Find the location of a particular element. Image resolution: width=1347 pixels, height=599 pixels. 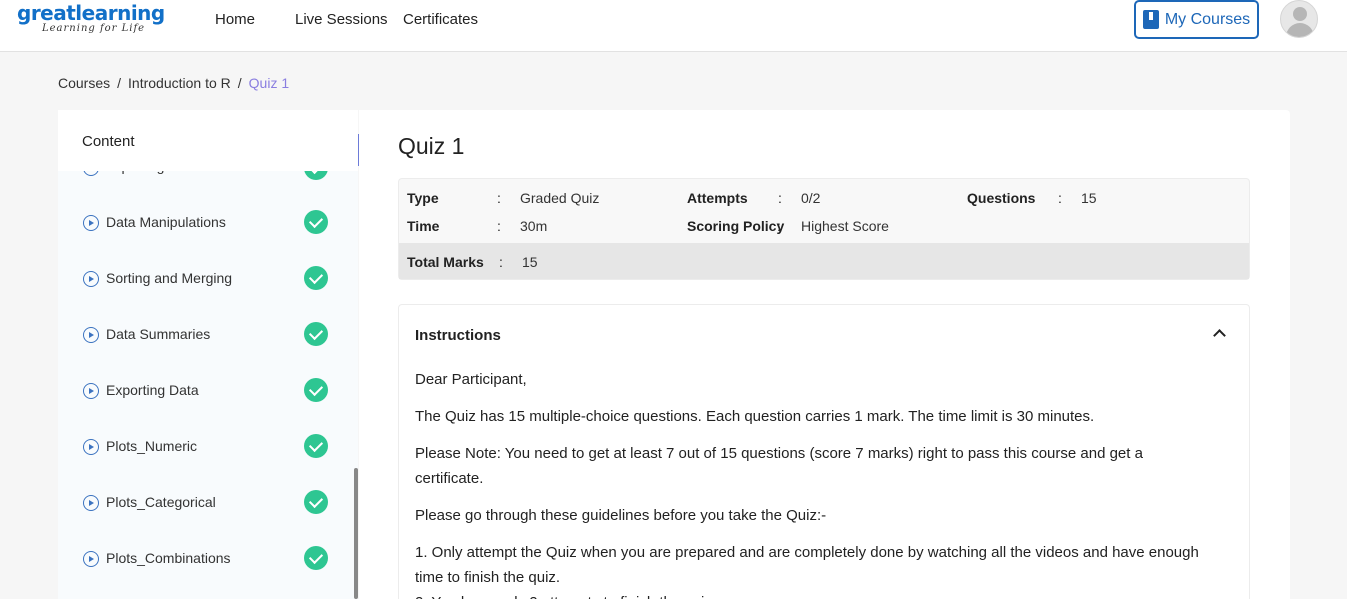

meta-scoring-label: Scoring Policy is located at coordinates (736, 226).